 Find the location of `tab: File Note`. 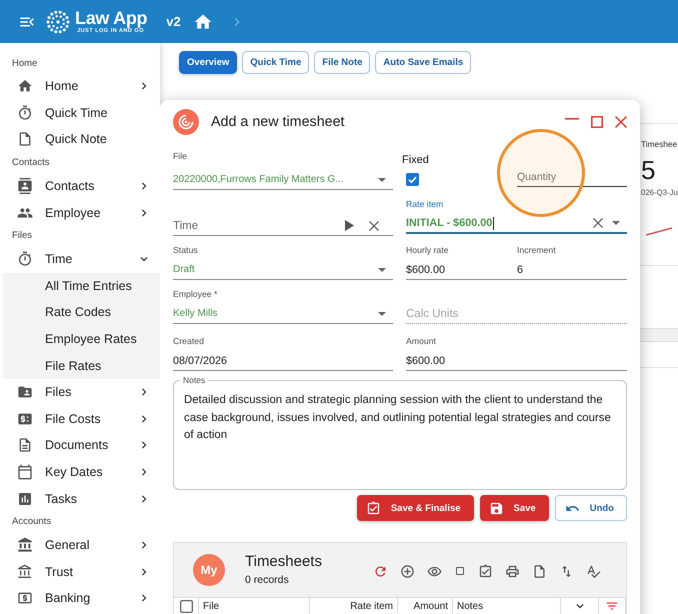

tab: File Note is located at coordinates (342, 62).